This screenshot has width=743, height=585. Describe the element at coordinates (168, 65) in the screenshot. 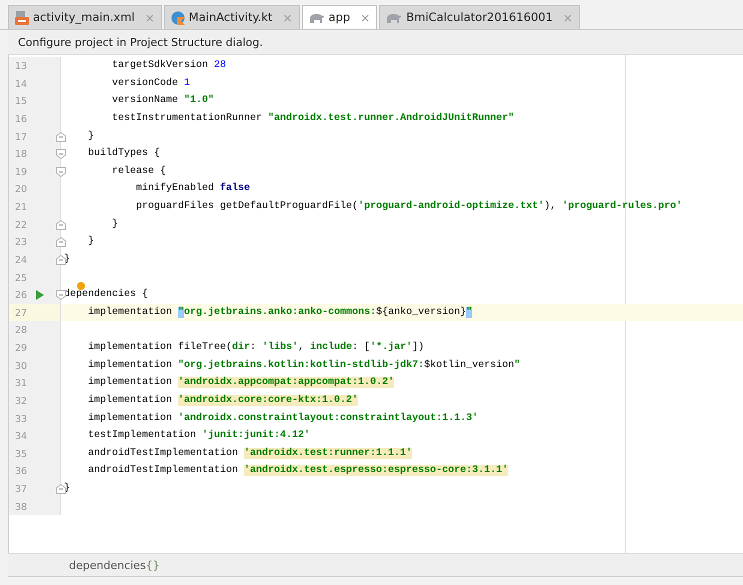

I see `code-line: targetSdkVersion 28` at that location.